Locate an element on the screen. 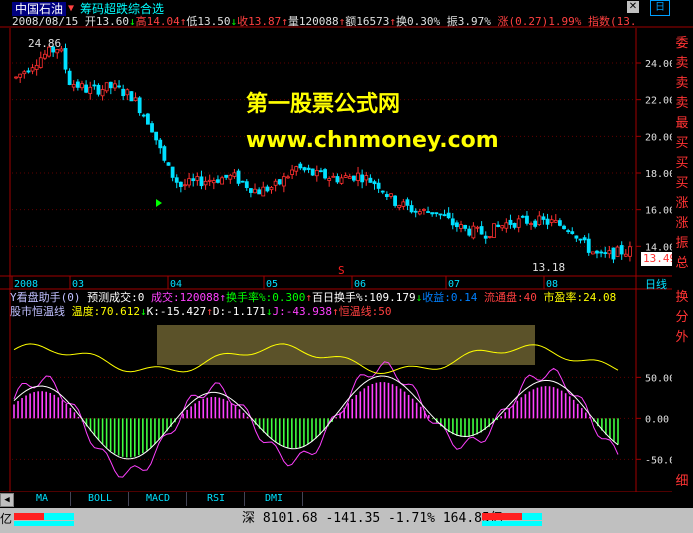  indicator1-segment: 收益:0.14 is located at coordinates (450, 297).